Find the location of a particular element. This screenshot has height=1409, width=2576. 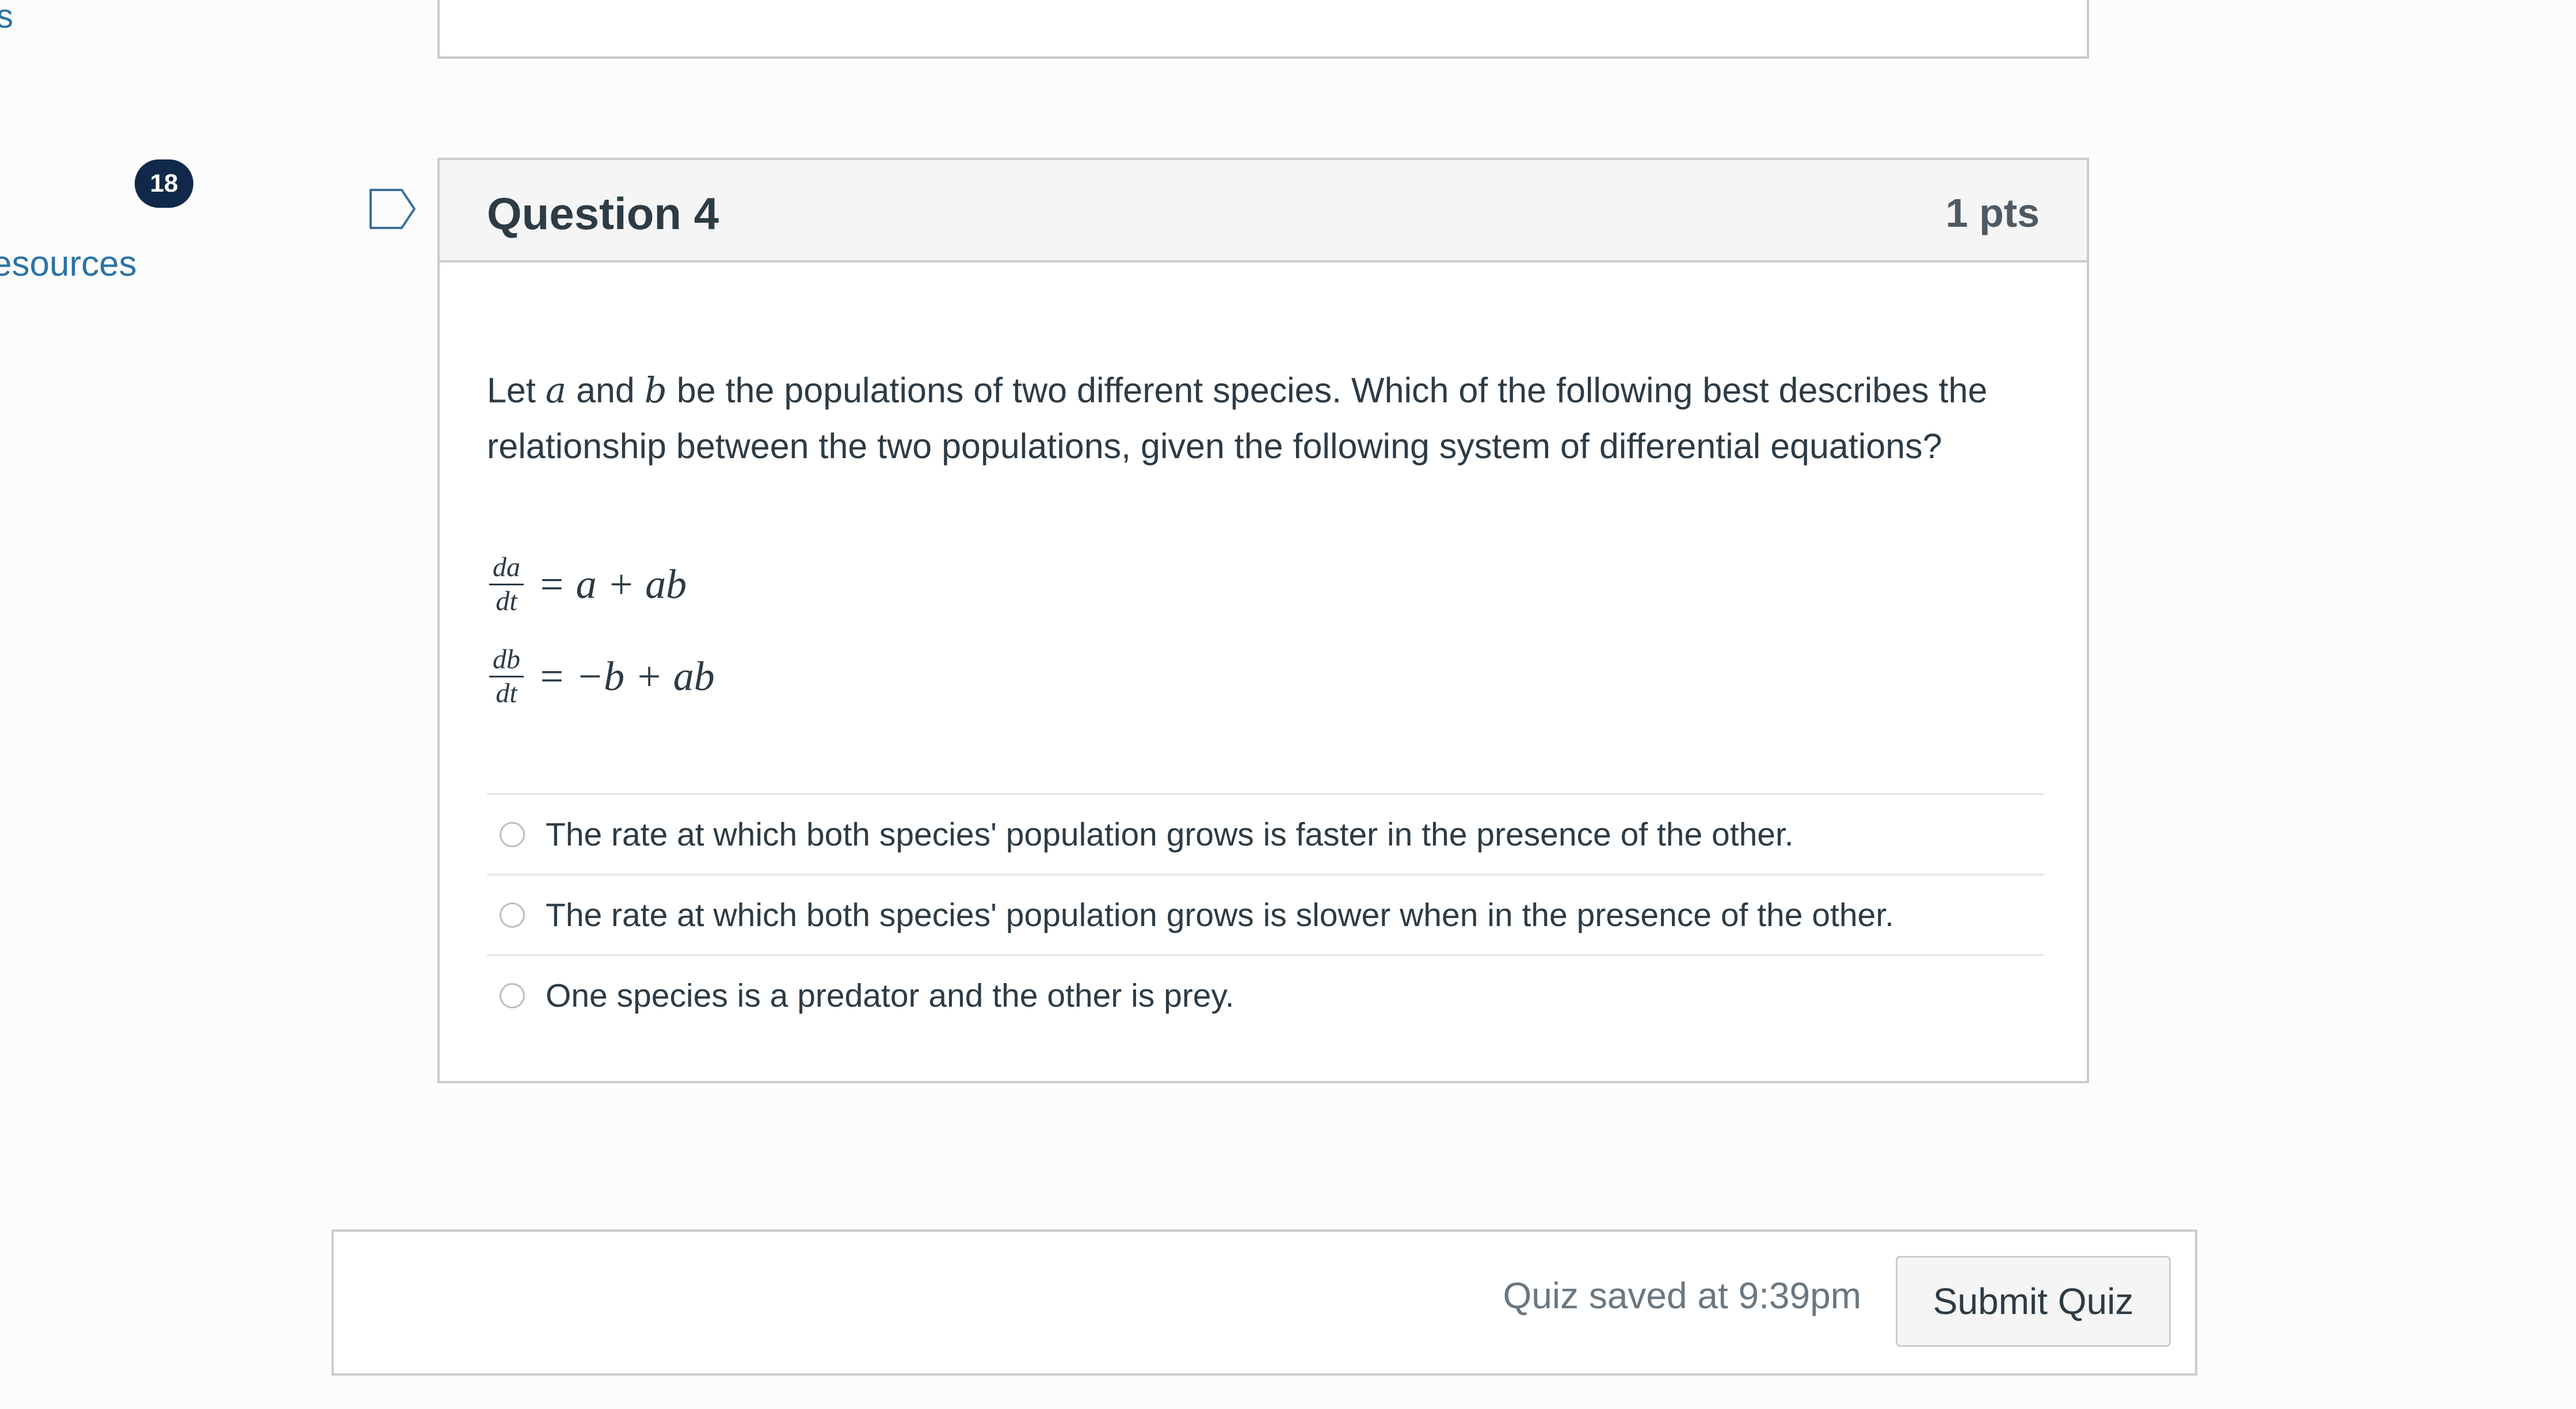

derivative-fraction: db dt is located at coordinates (506, 676).